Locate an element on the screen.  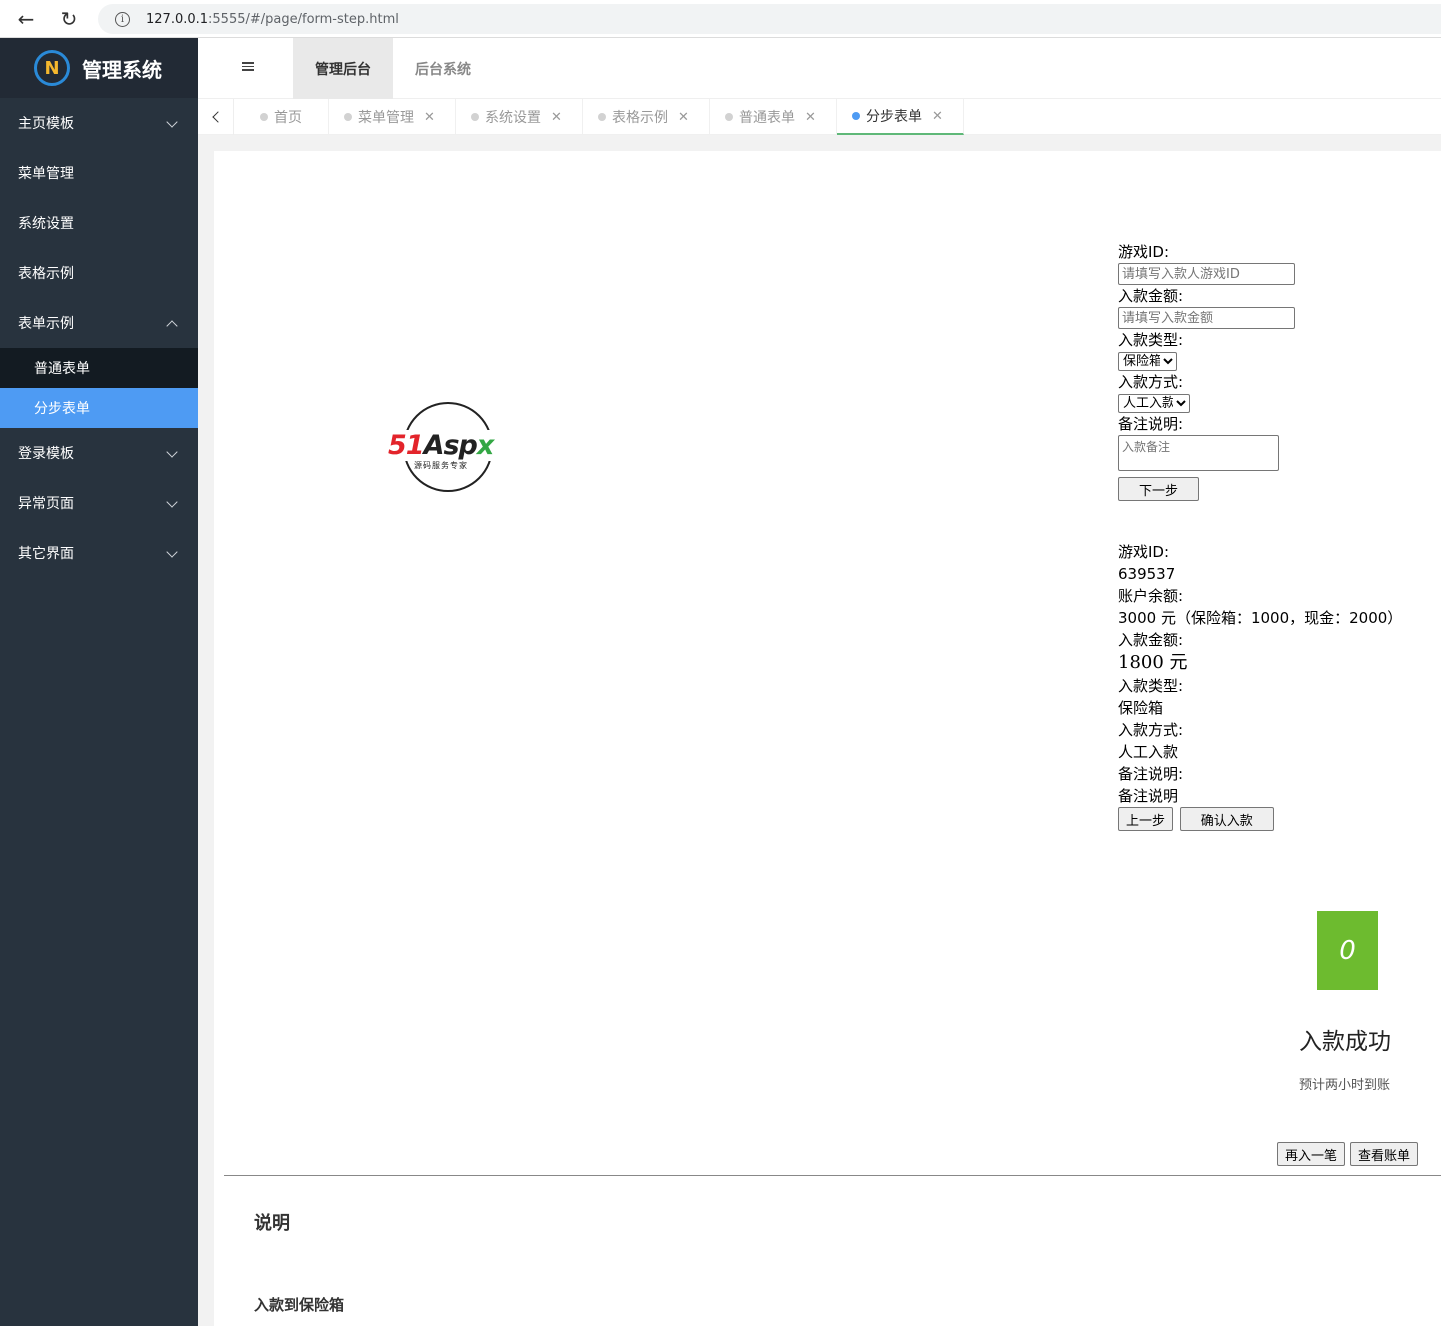
amount-input is located at coordinates (1206, 318).